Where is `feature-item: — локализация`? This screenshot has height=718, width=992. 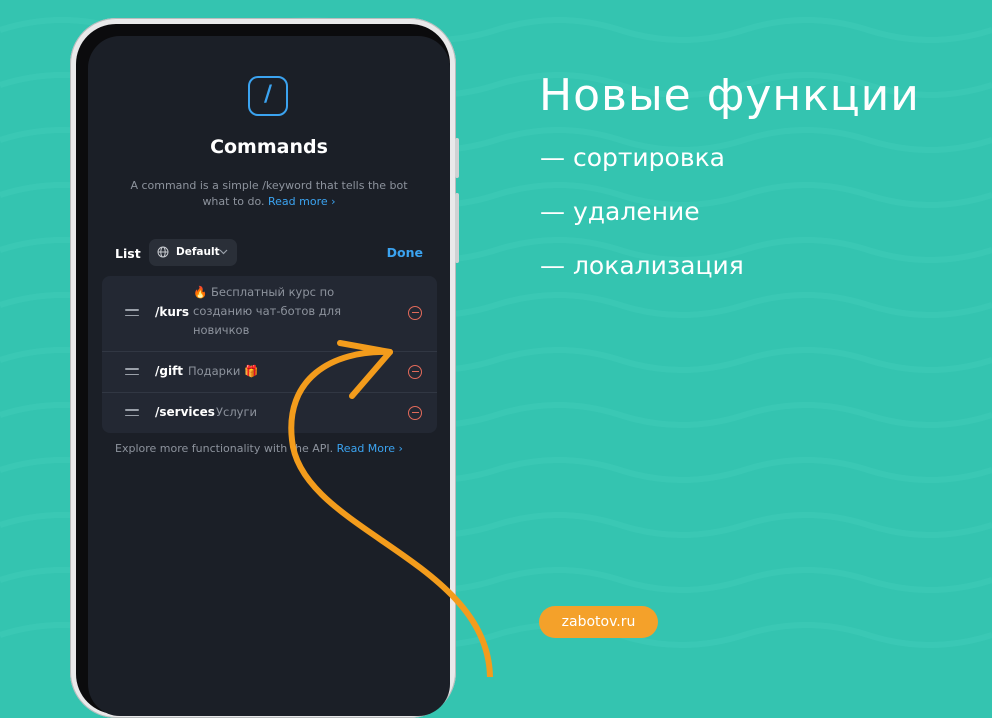
feature-item: — локализация is located at coordinates (642, 265).